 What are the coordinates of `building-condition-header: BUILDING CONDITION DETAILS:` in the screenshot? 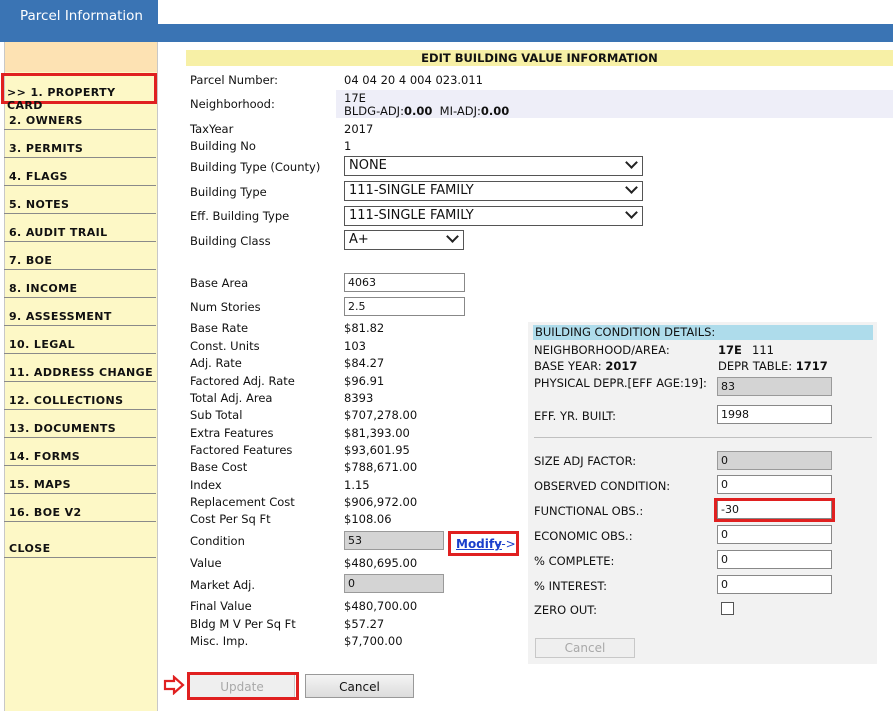 It's located at (703, 332).